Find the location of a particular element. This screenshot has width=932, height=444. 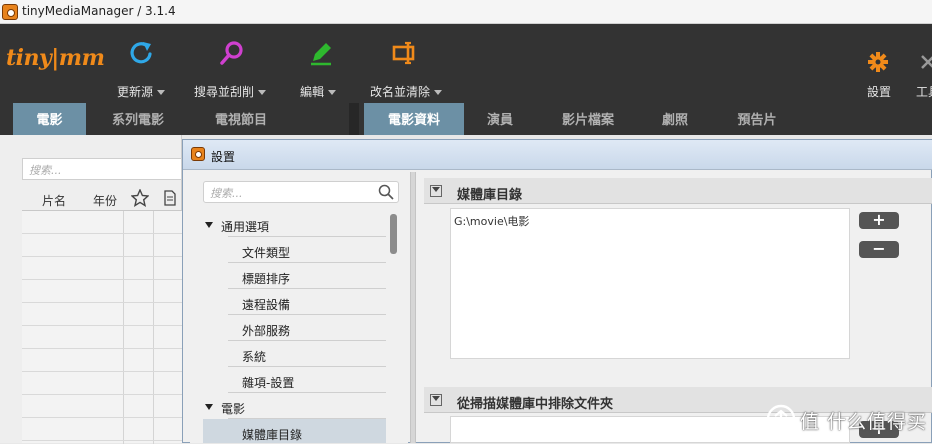

tab-trailers: 預告片 is located at coordinates (757, 119).